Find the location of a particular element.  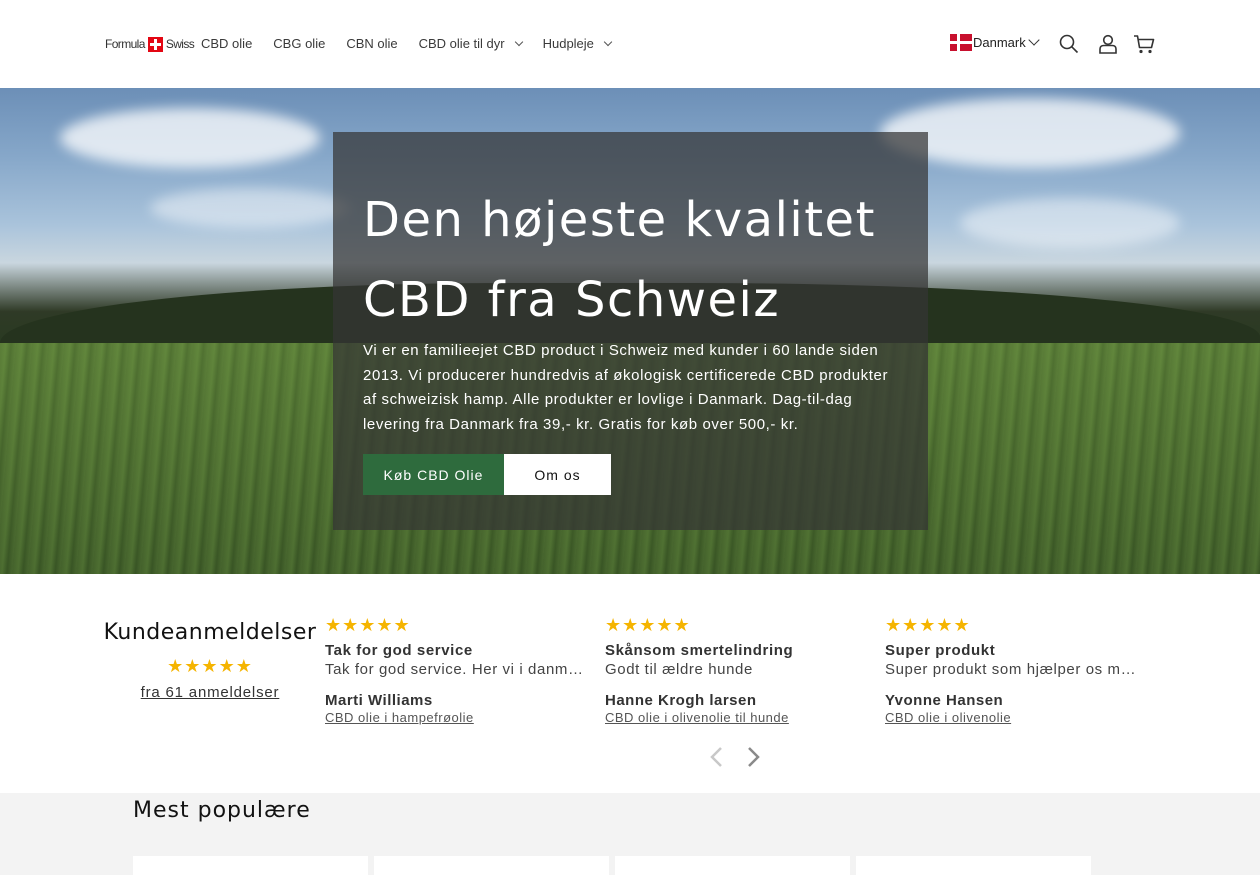

nav-label: CBN olie is located at coordinates (372, 43).